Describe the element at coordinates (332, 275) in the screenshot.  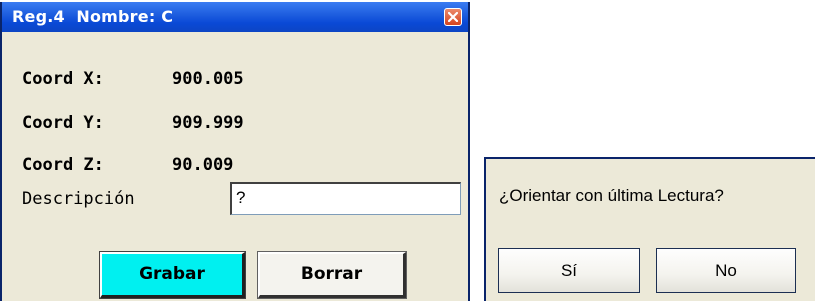
I see `delete-button: Borrar` at that location.